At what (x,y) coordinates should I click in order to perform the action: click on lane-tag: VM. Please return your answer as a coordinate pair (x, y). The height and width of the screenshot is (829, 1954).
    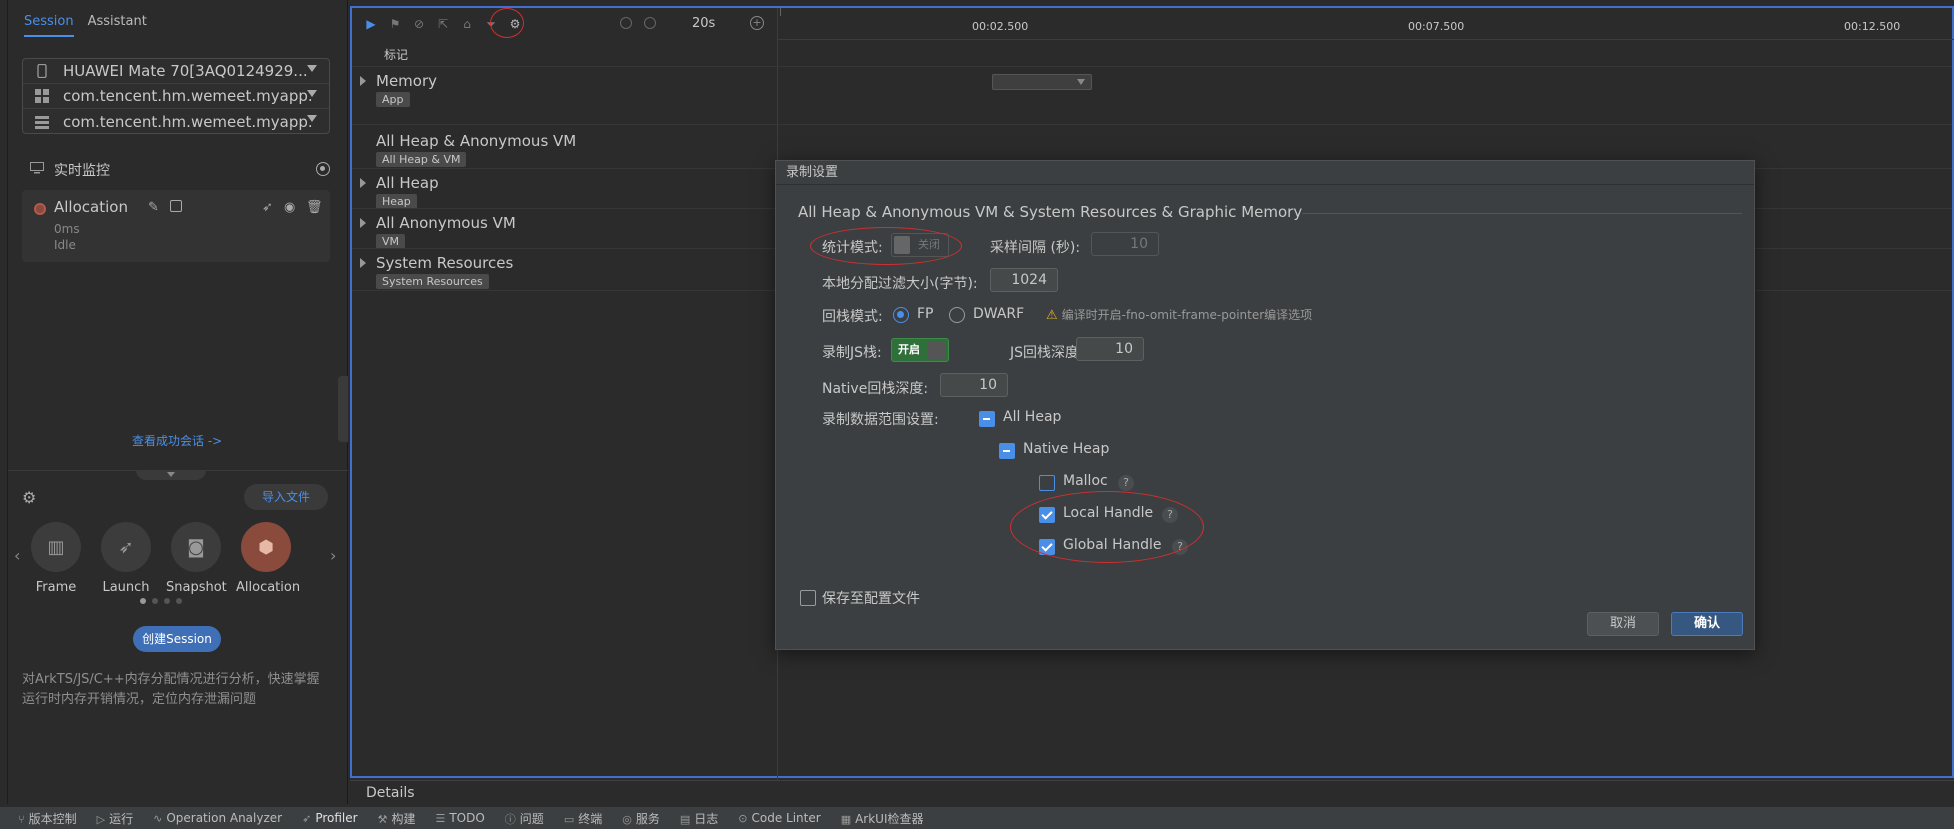
    Looking at the image, I should click on (391, 241).